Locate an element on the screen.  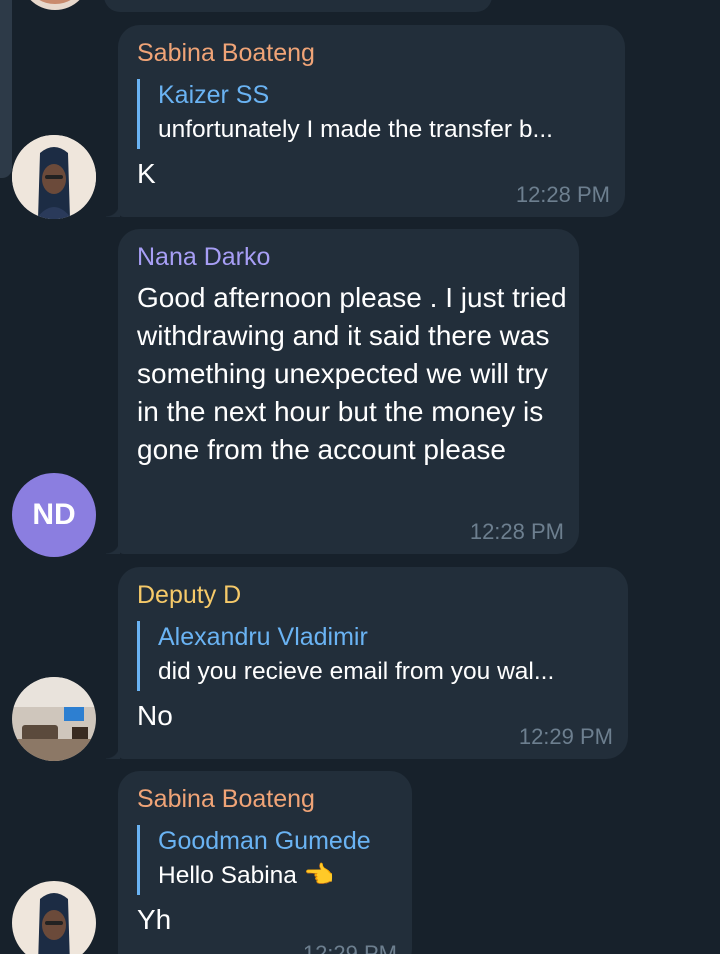
sender-name: Nana Darko is located at coordinates (349, 257).